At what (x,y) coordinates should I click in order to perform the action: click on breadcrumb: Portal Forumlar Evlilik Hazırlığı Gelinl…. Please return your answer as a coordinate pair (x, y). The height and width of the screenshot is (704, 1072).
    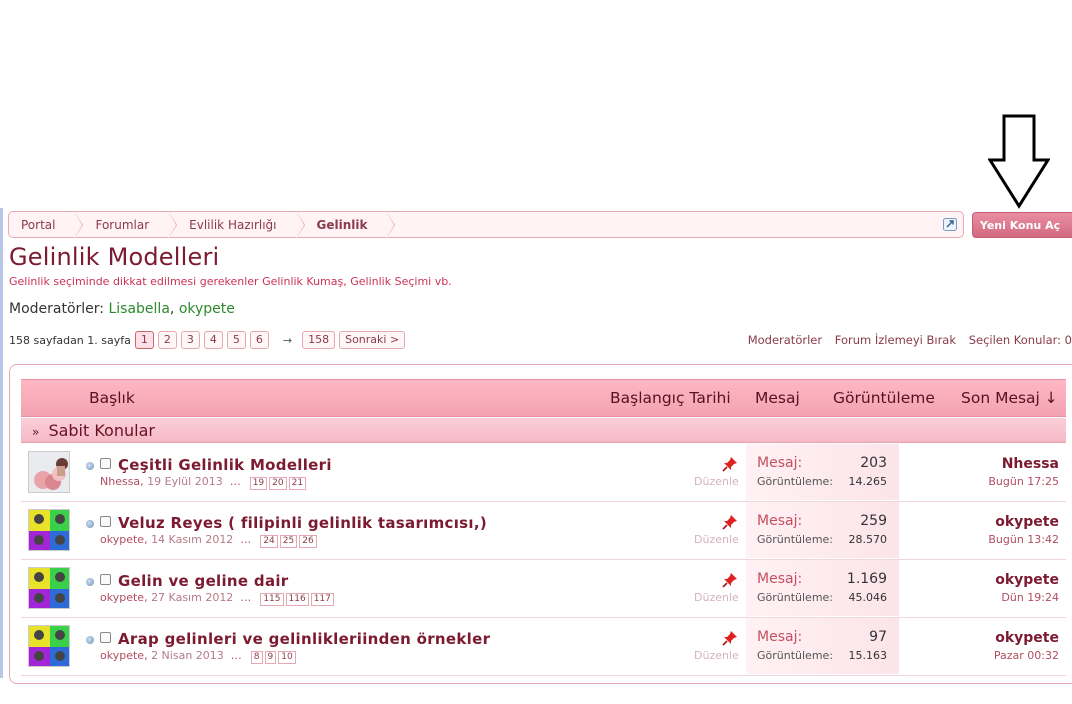
    Looking at the image, I should click on (486, 225).